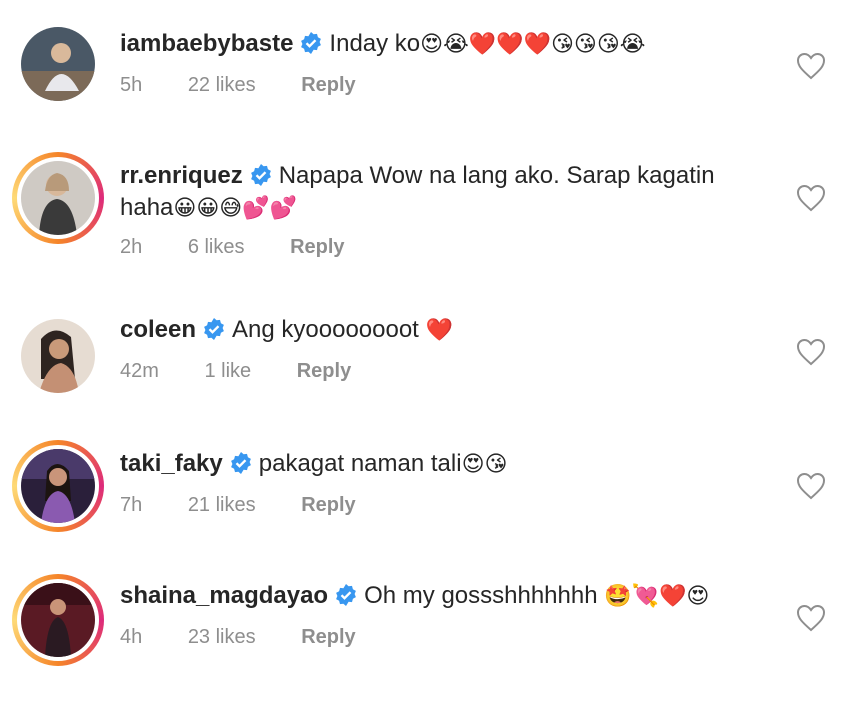  I want to click on comment-body: Napapa Wow na lang ako. Sarap kagatin, so click(496, 175).